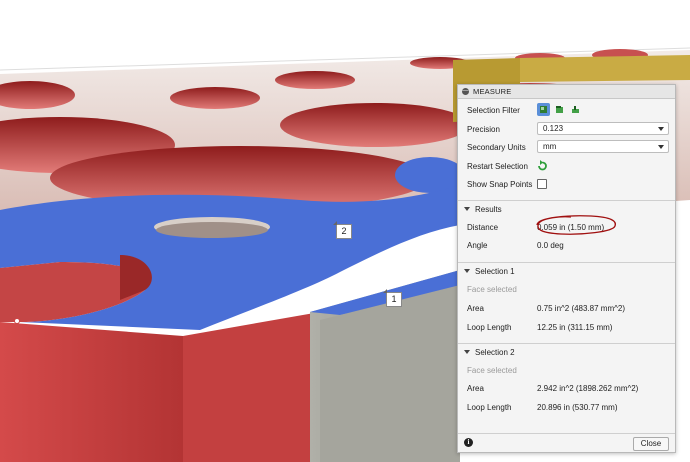  What do you see at coordinates (543, 109) in the screenshot?
I see `select-body-icon` at bounding box center [543, 109].